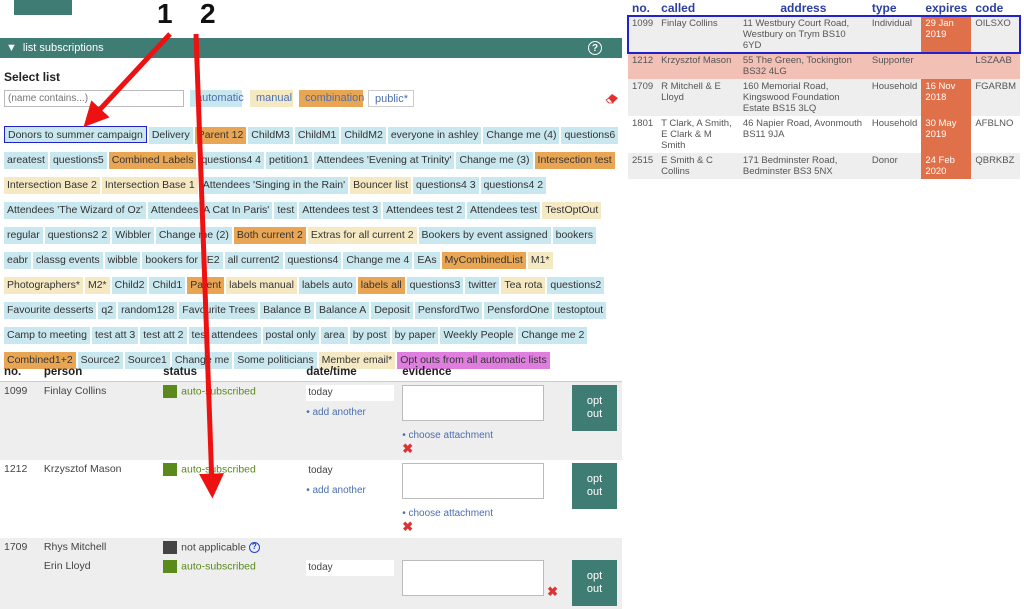 The image size is (1024, 609). What do you see at coordinates (482, 285) in the screenshot?
I see `list-tag: twitter` at bounding box center [482, 285].